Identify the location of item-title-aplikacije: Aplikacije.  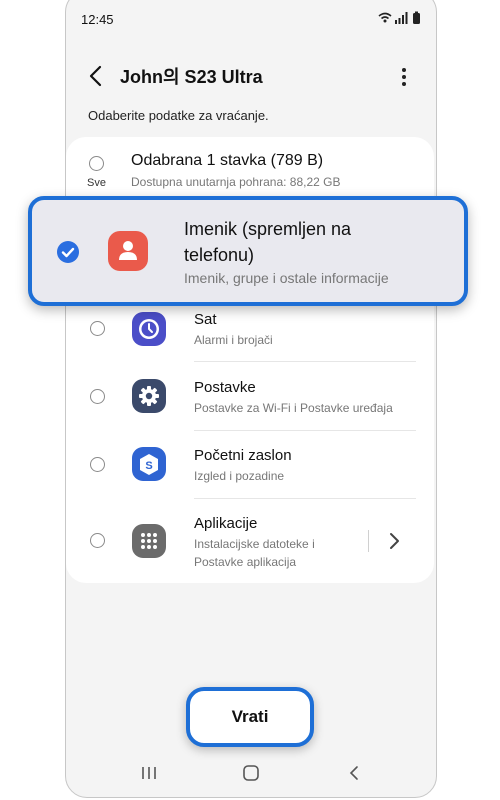
(226, 523).